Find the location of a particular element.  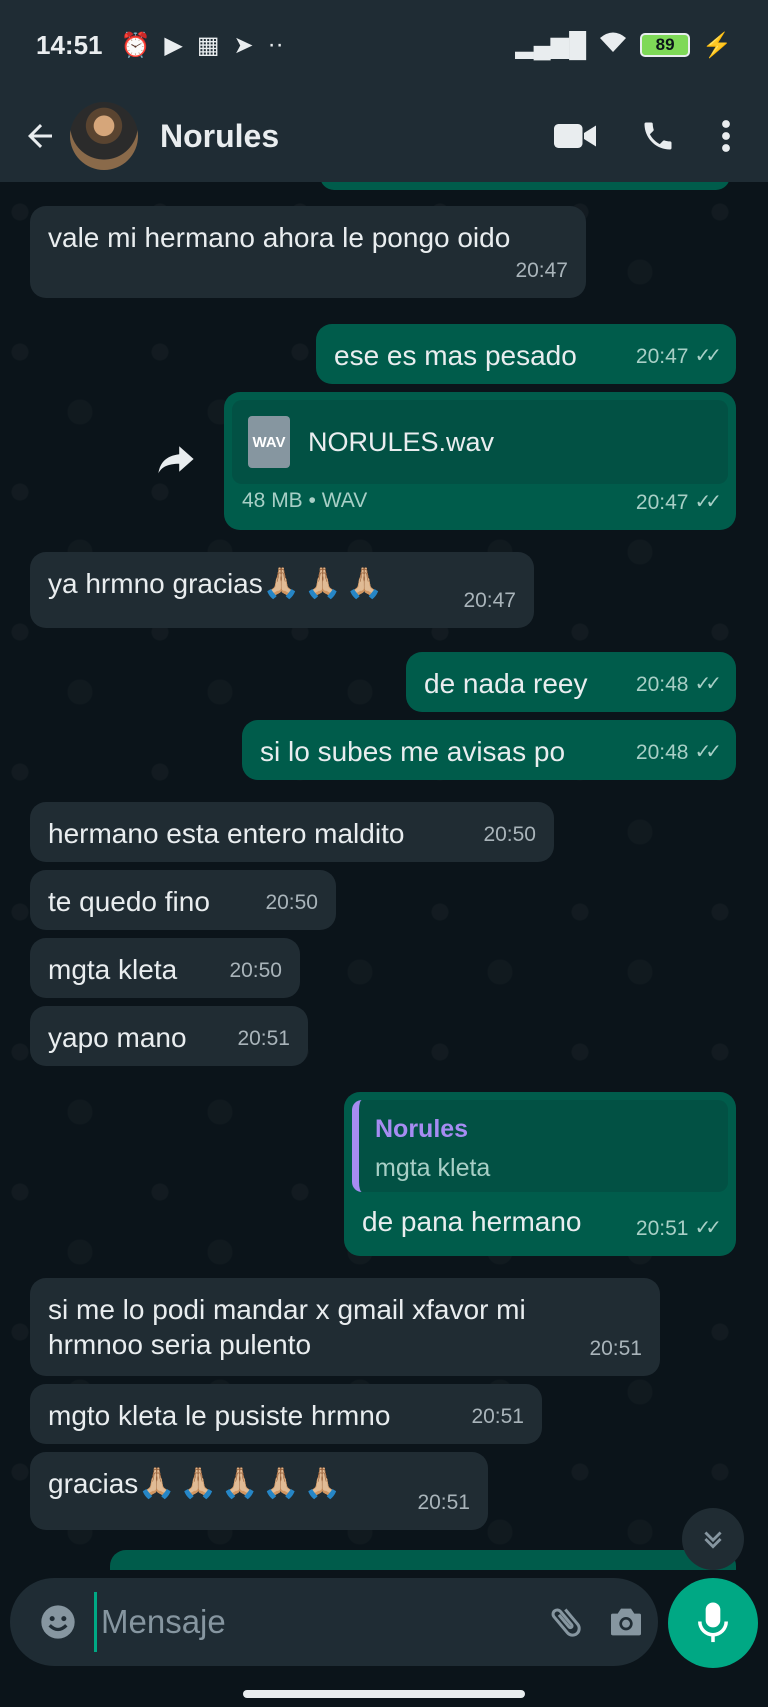

quote-author: Norules is located at coordinates (422, 1129).